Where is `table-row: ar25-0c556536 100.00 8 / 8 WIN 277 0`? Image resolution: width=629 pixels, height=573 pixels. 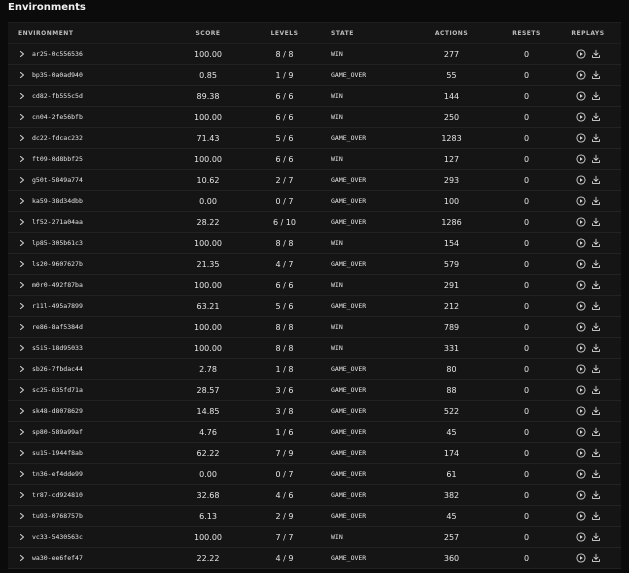 table-row: ar25-0c556536 100.00 8 / 8 WIN 277 0 is located at coordinates (314, 54).